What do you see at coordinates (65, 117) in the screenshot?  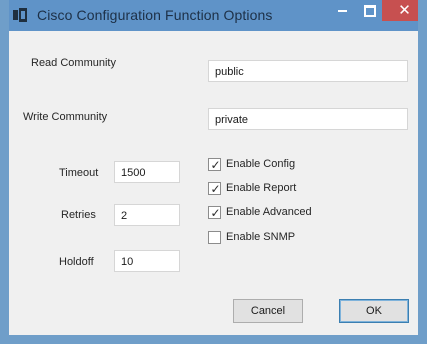 I see `write-community-label: Write Community` at bounding box center [65, 117].